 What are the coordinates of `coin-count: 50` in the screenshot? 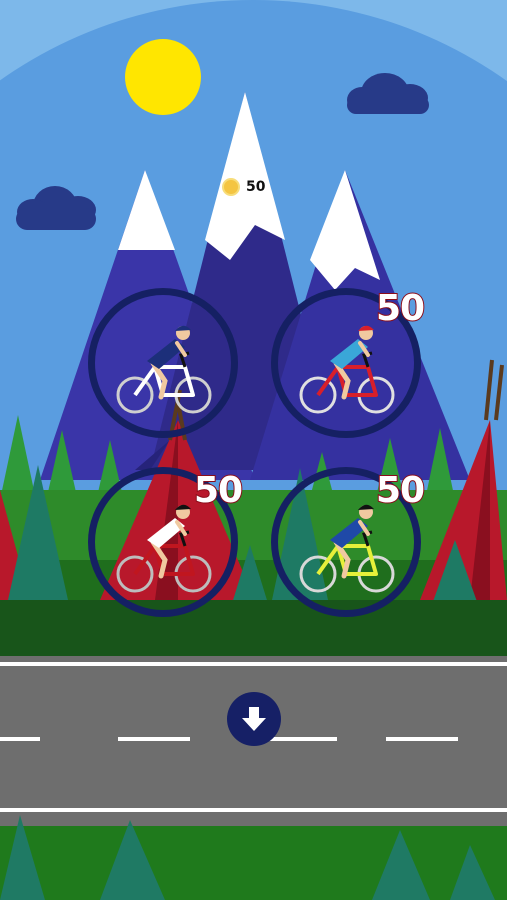 It's located at (256, 187).